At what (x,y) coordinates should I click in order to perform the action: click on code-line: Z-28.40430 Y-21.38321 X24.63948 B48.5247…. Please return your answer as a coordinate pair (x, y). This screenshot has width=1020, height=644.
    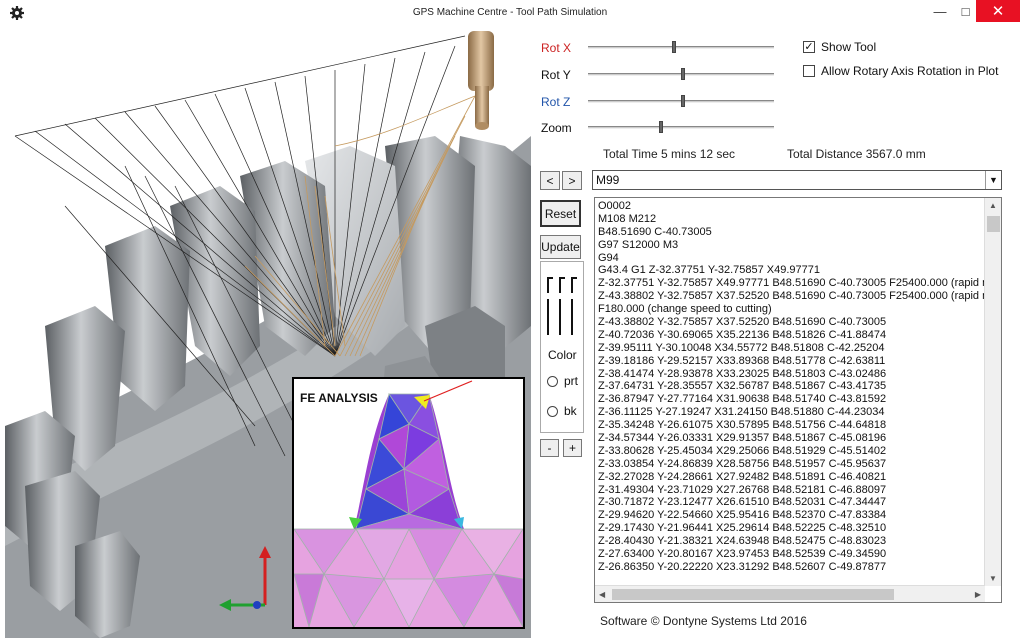
    Looking at the image, I should click on (791, 541).